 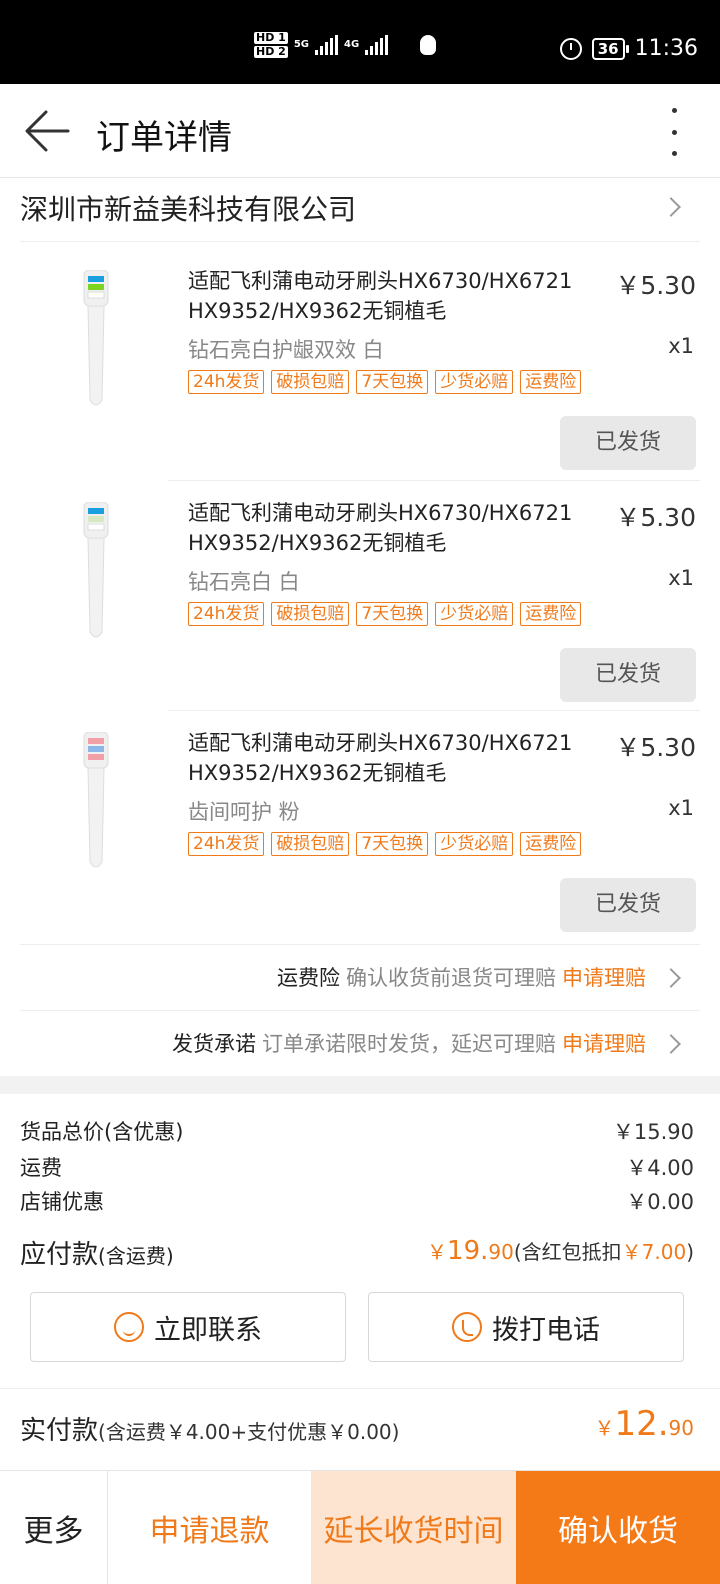 I want to click on contact-seller-button: 立即联系, so click(x=188, y=1327).